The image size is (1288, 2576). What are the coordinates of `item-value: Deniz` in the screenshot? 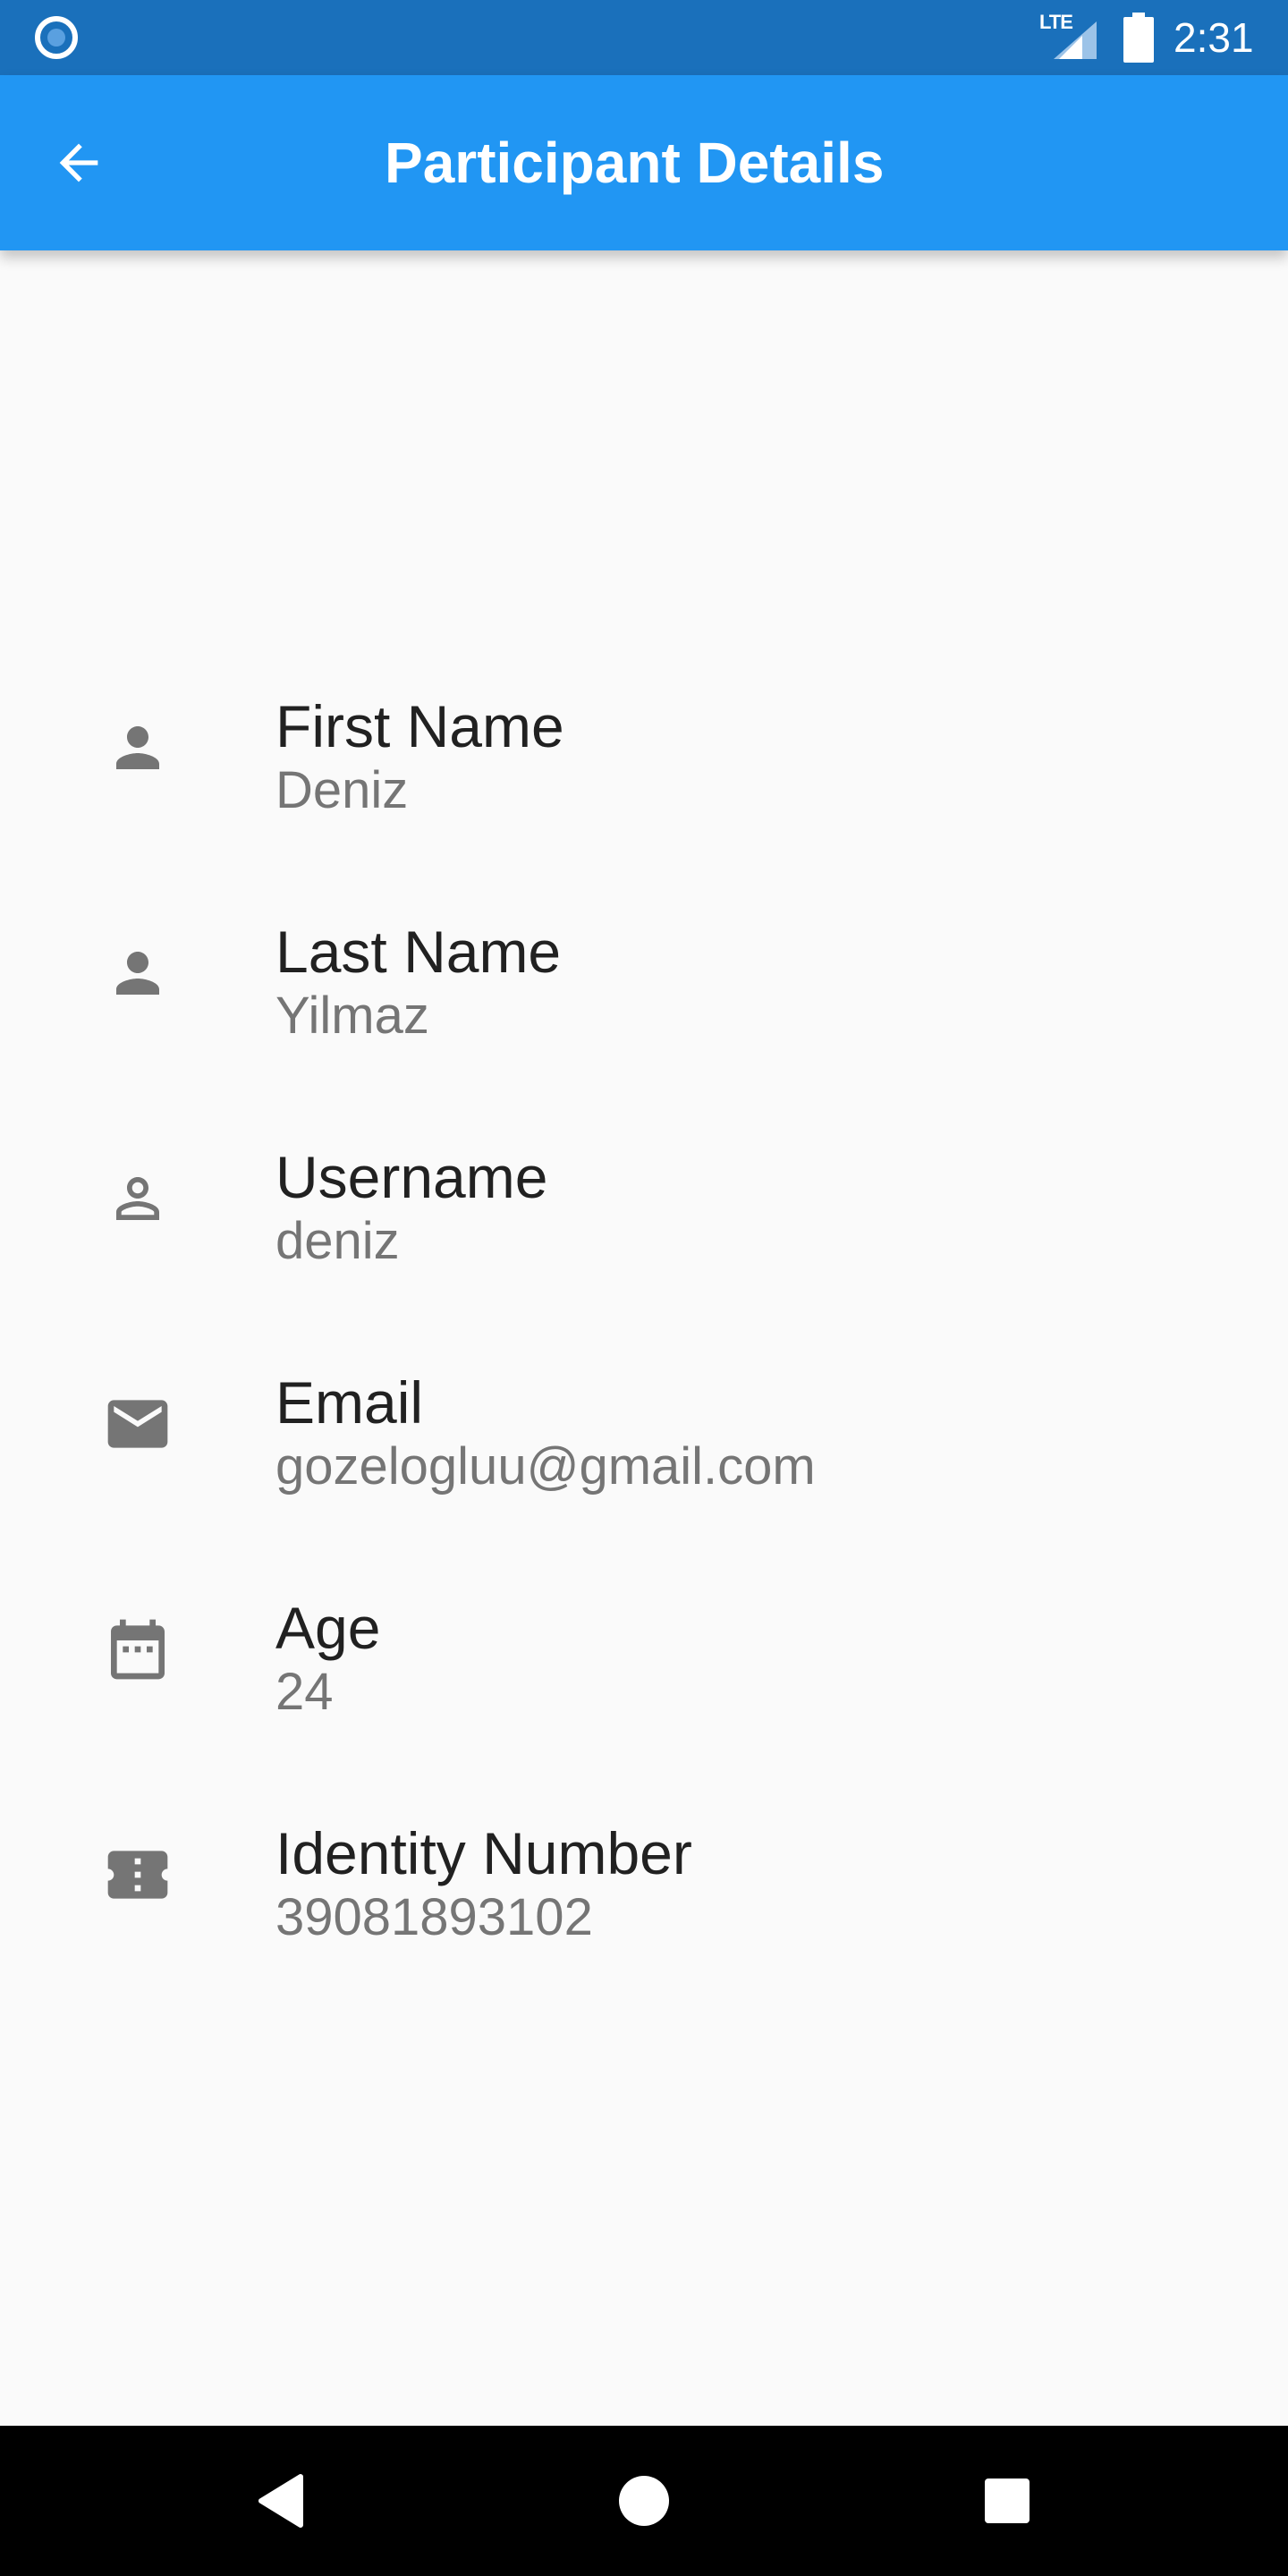 It's located at (342, 790).